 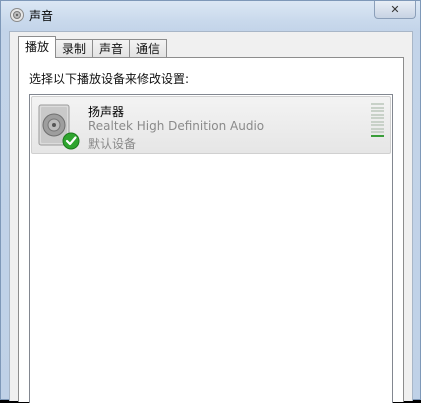 I want to click on tab-sounds: 声音, so click(x=112, y=48).